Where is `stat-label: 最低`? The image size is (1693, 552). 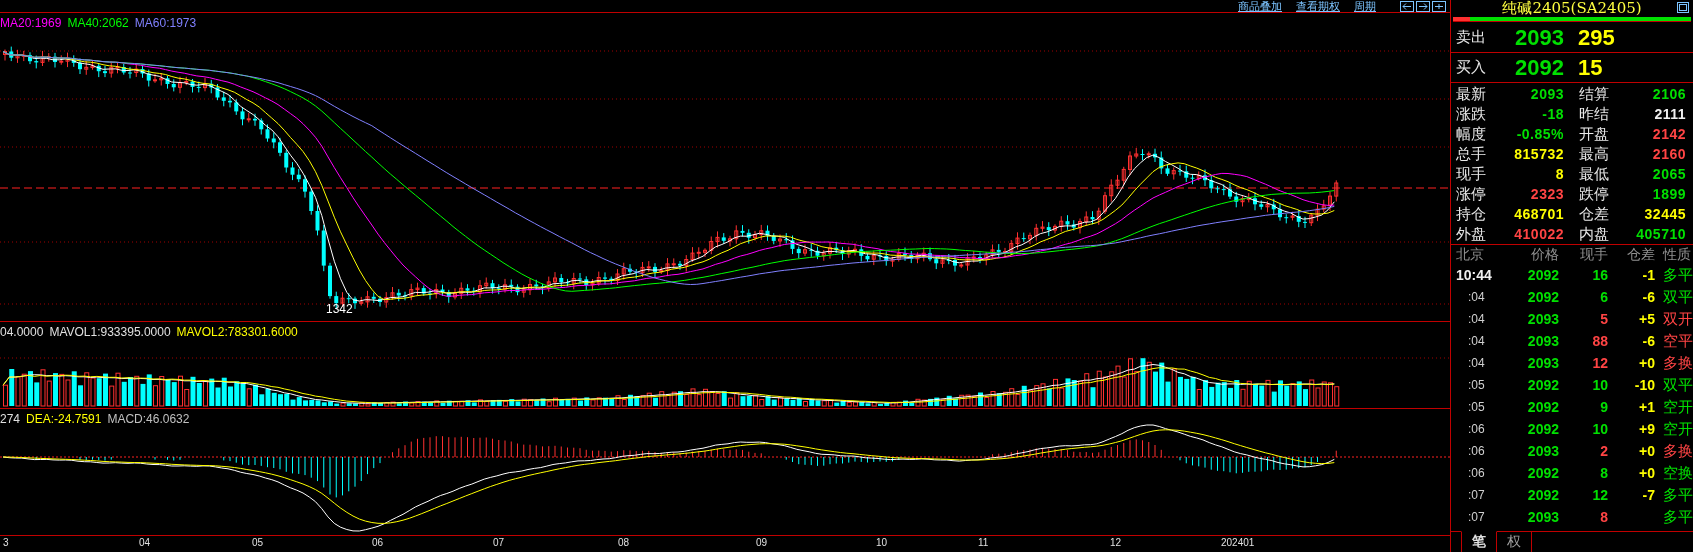 stat-label: 最低 is located at coordinates (1594, 174).